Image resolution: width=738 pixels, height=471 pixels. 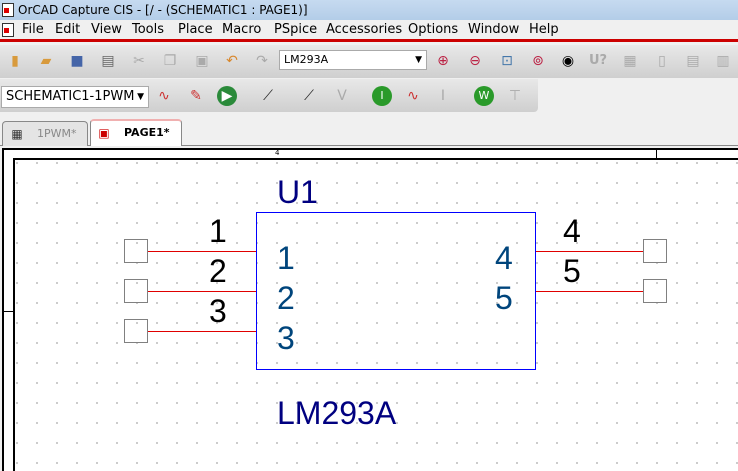 What do you see at coordinates (70, 96) in the screenshot?
I see `schematic-combo-value: SCHEMATIC1-1PWM` at bounding box center [70, 96].